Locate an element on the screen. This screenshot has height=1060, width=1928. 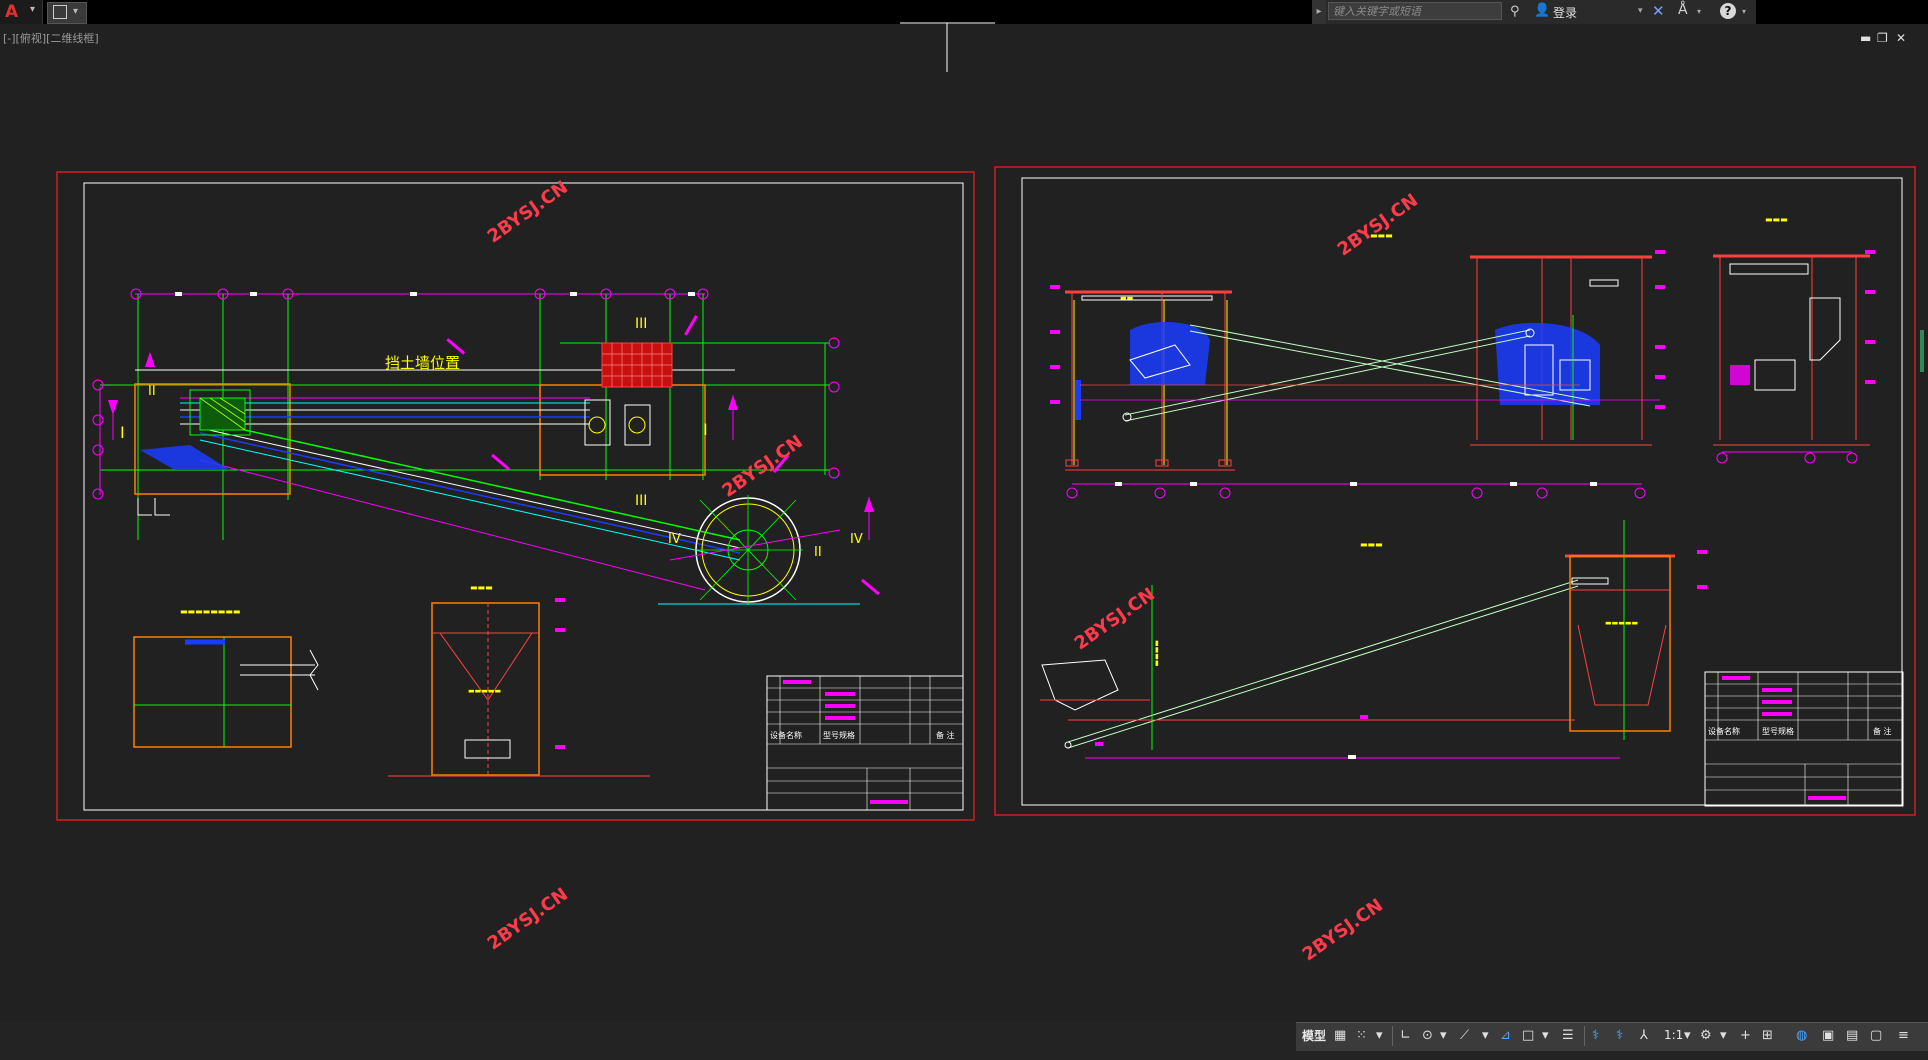
menu-icon: ≡ is located at coordinates (1903, 1036).